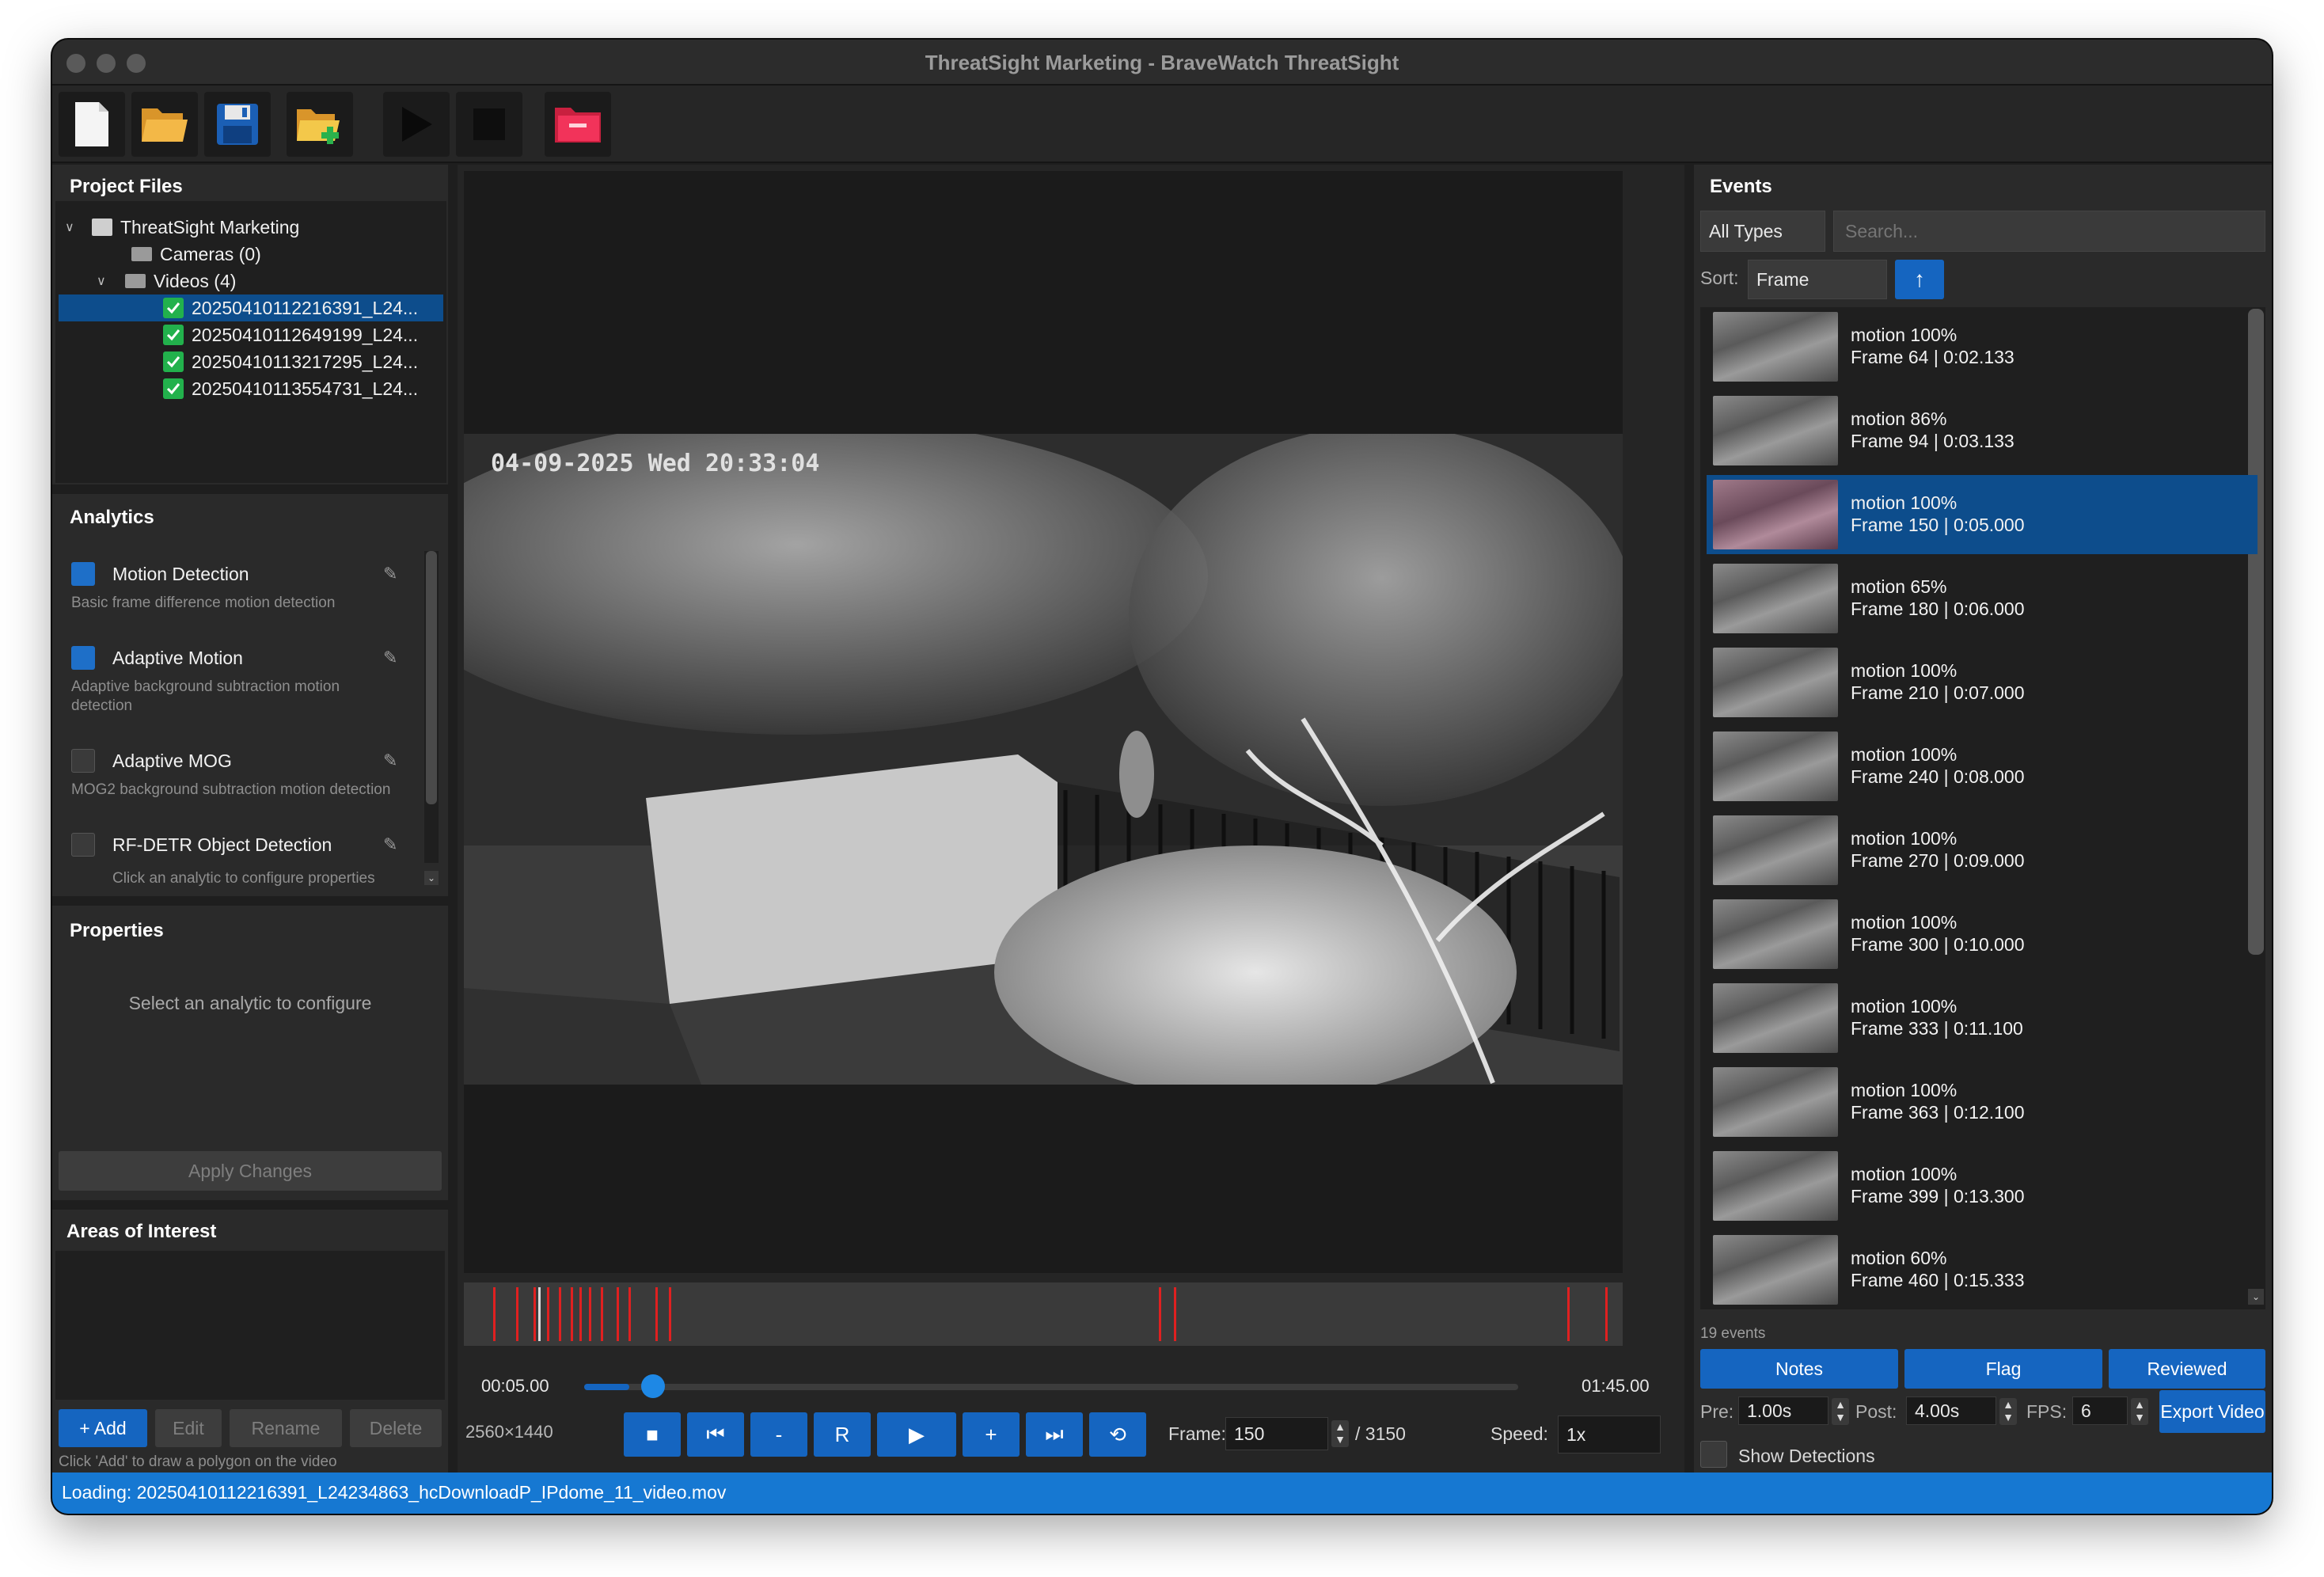 The width and height of the screenshot is (2324, 1577). I want to click on events-search-input, so click(2049, 231).